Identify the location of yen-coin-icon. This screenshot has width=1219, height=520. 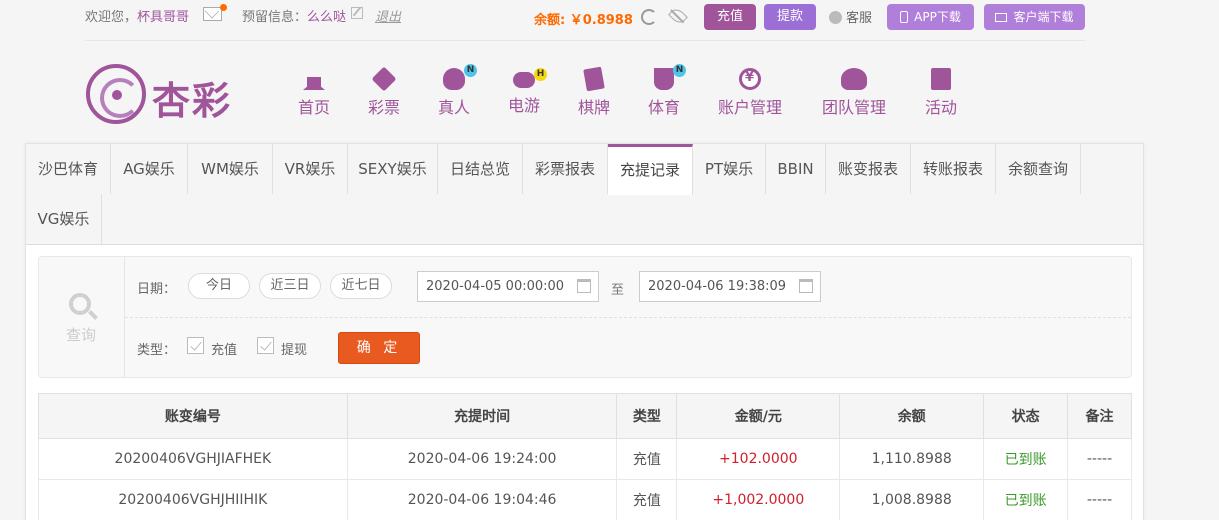
(750, 79).